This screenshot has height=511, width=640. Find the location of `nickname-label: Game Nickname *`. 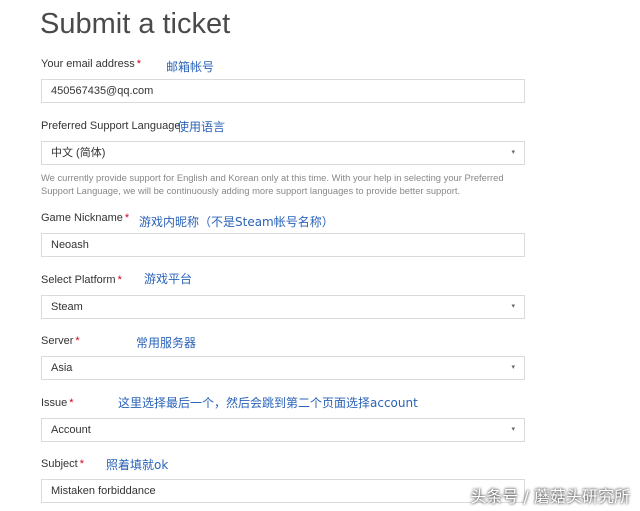

nickname-label: Game Nickname * is located at coordinates (85, 218).